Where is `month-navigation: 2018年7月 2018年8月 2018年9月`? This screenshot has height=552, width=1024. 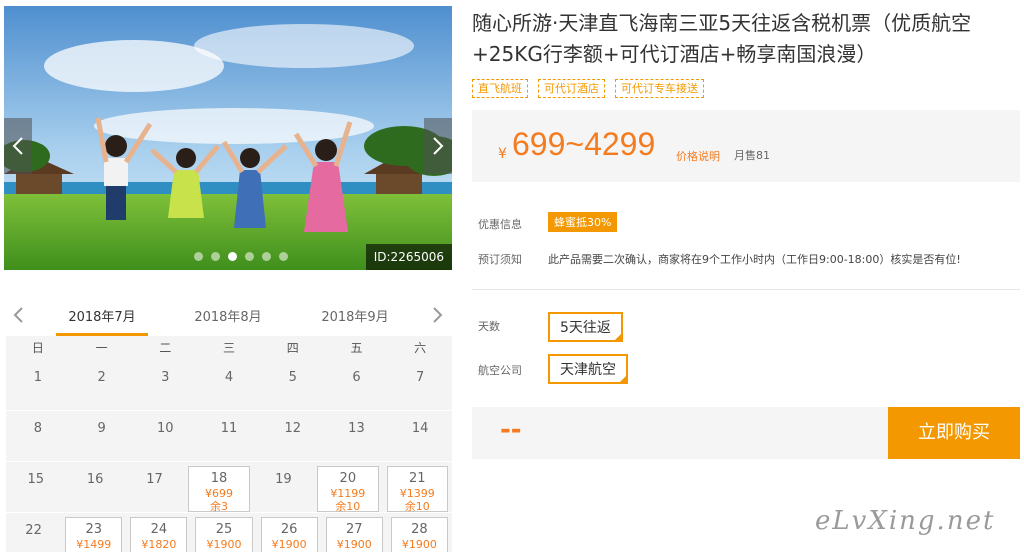
month-navigation: 2018年7月 2018年8月 2018年9月 is located at coordinates (228, 317).